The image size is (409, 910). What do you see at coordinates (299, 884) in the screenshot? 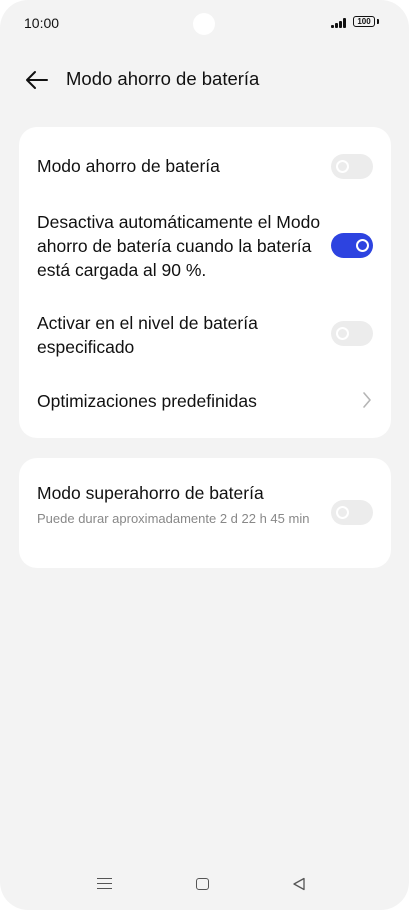
I see `nav-back-icon` at bounding box center [299, 884].